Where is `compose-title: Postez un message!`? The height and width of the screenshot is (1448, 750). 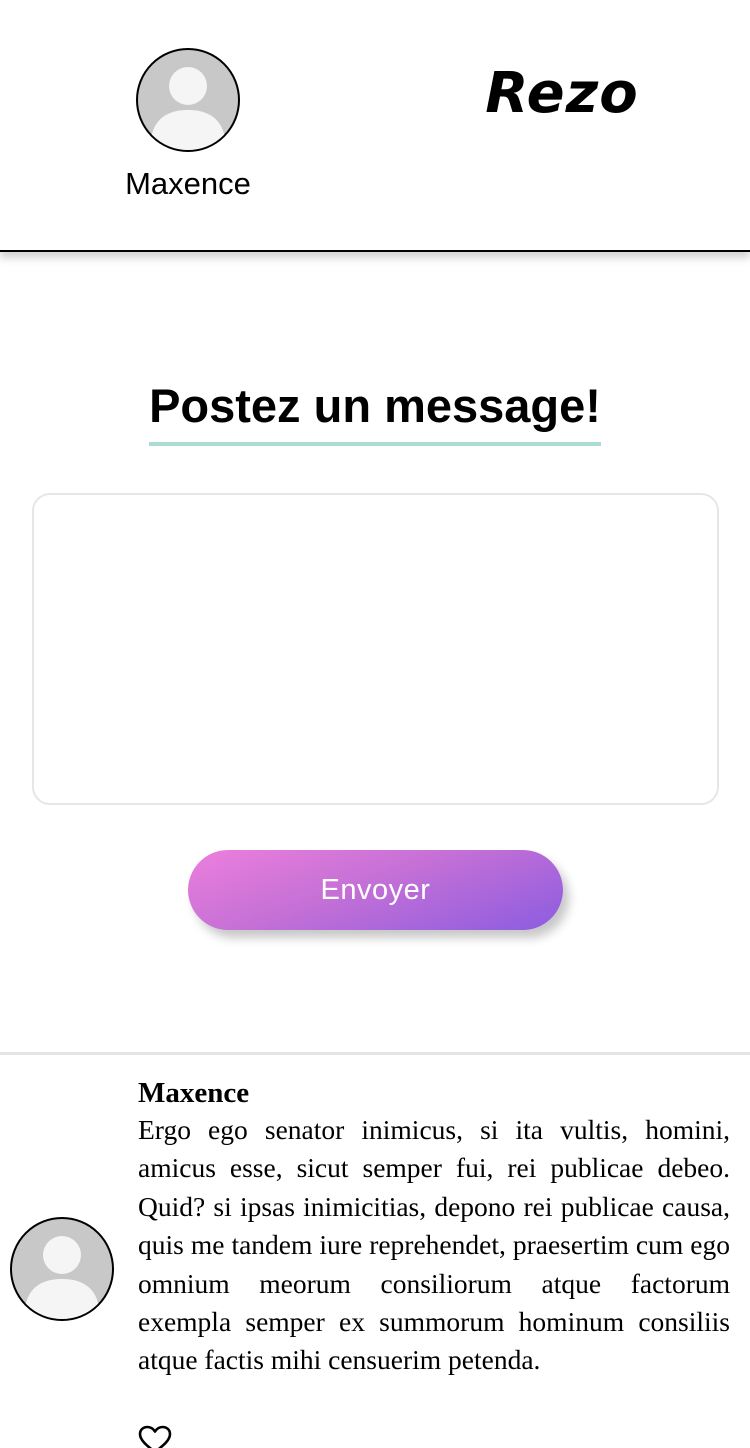 compose-title: Postez un message! is located at coordinates (375, 412).